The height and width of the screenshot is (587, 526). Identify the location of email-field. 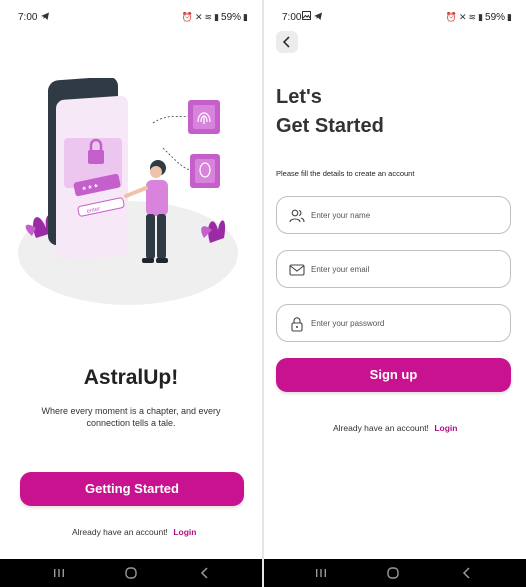
(393, 269).